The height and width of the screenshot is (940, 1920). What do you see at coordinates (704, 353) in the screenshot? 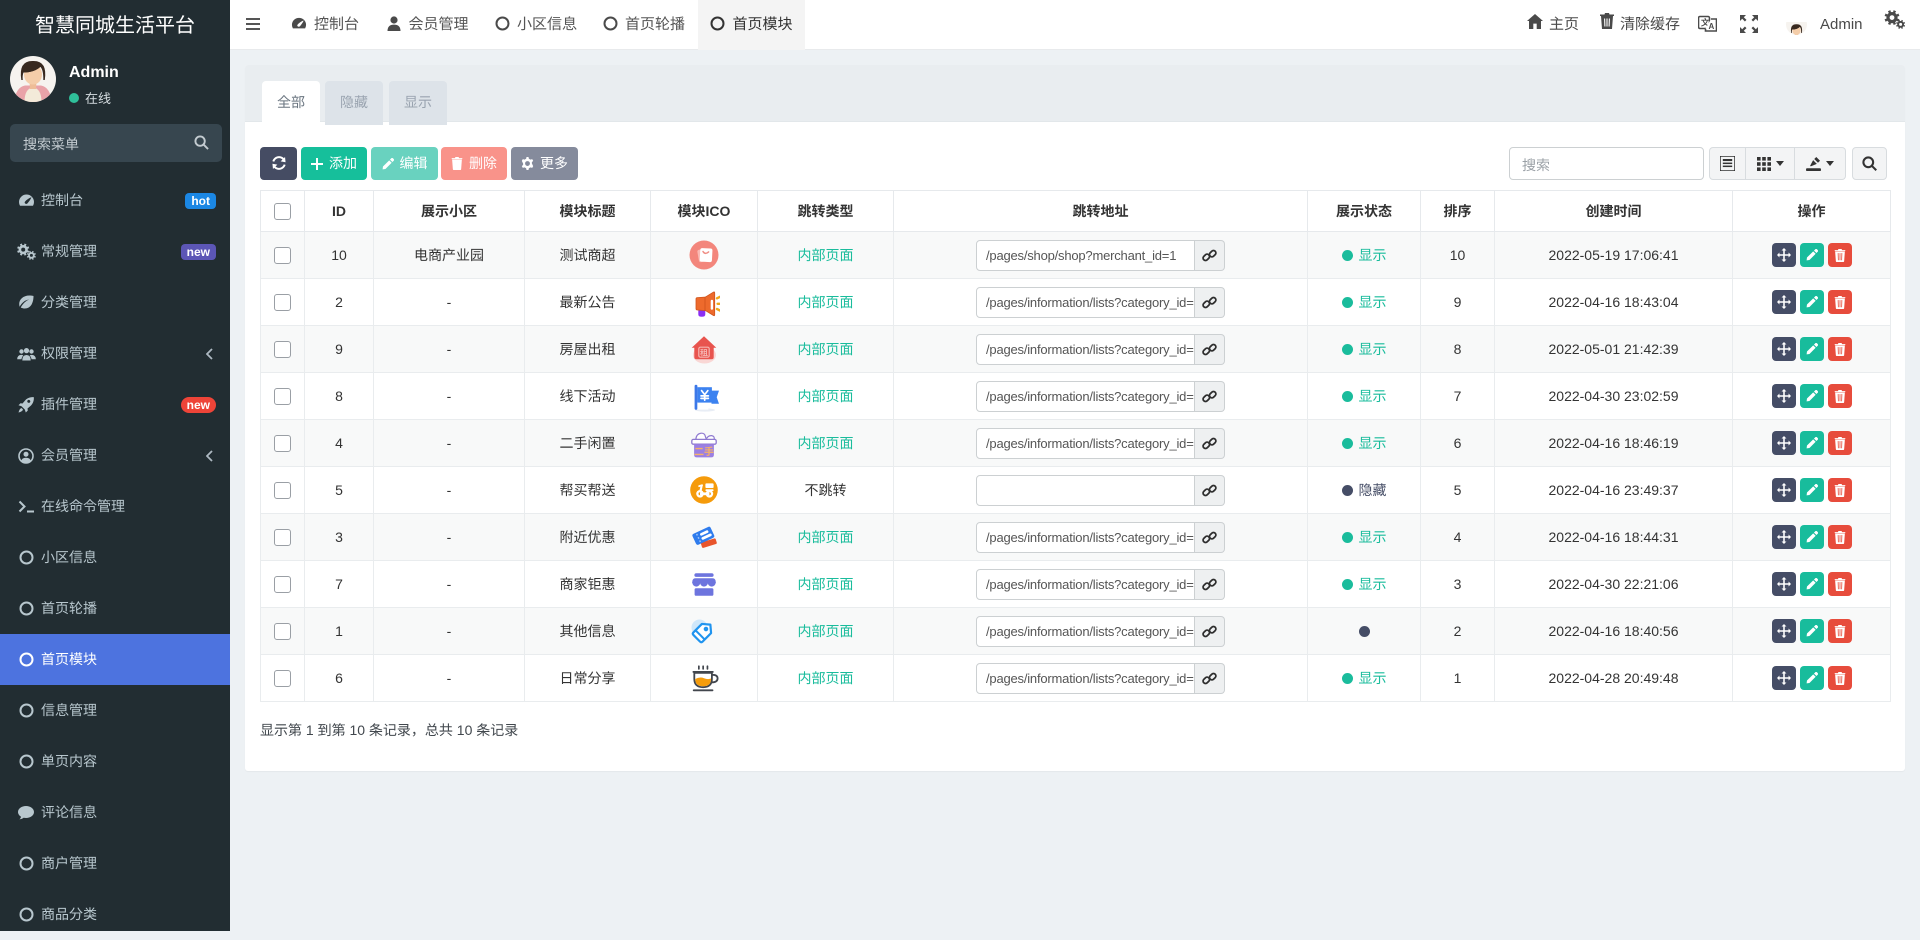
I see `svg-text: 租` at bounding box center [704, 353].